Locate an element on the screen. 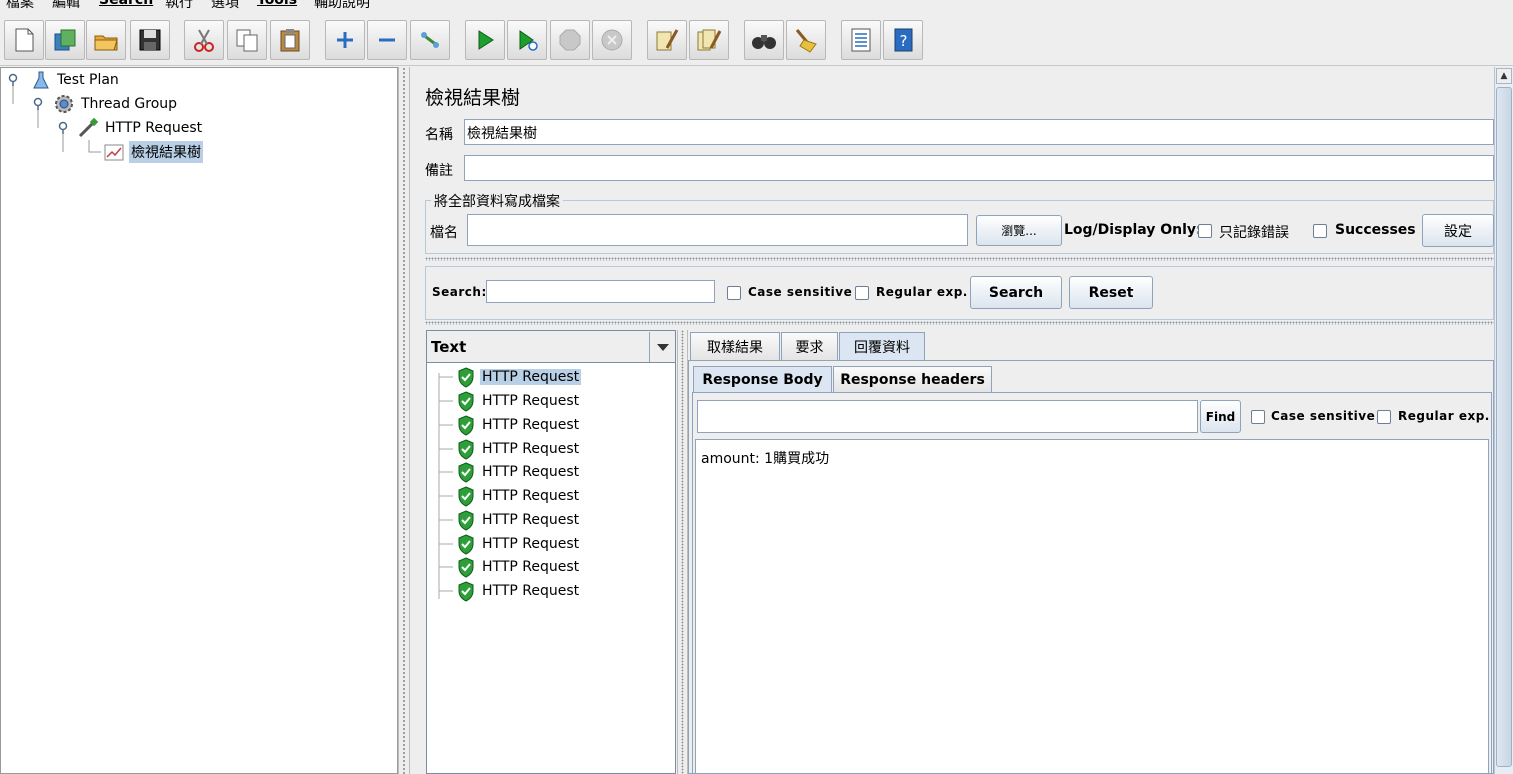 The image size is (1513, 774). find-case-sensitive-checkbox is located at coordinates (1258, 417).